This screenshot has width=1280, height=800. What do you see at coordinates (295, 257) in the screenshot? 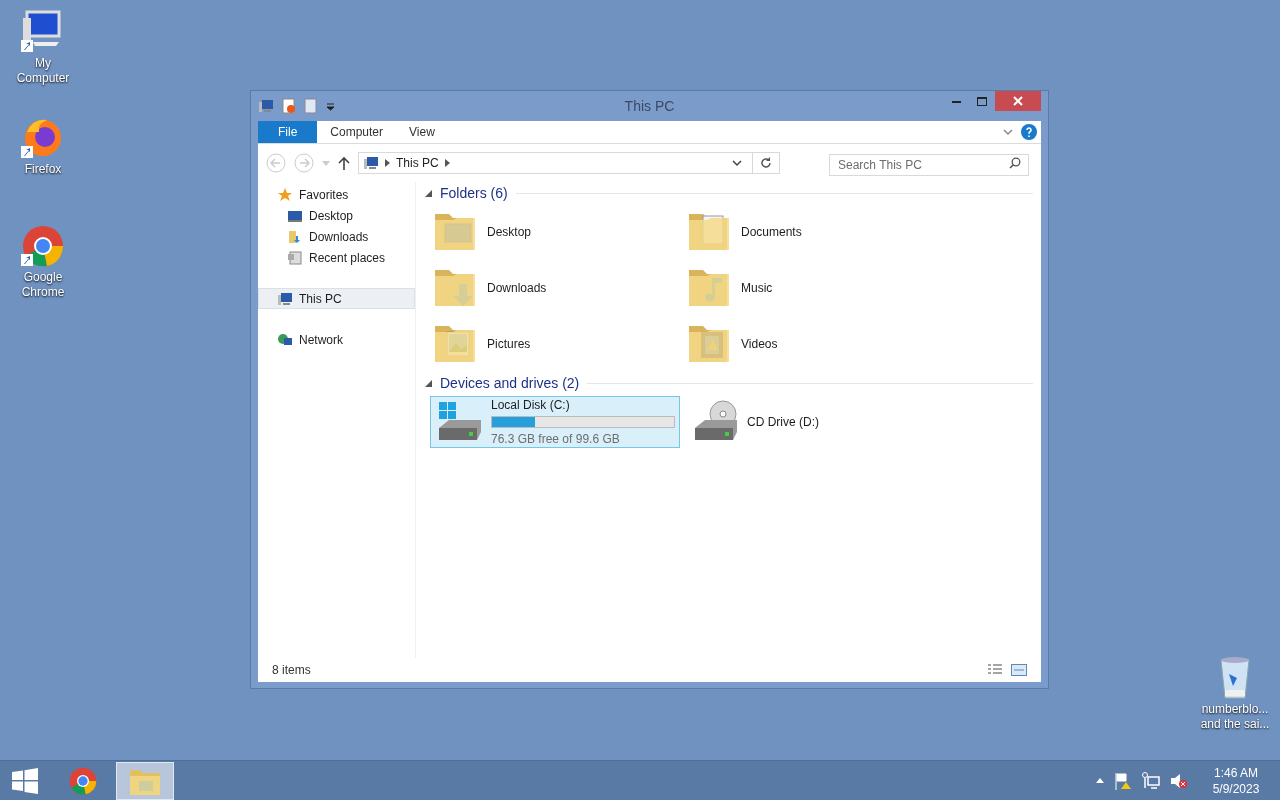
I see `recent-icon` at bounding box center [295, 257].